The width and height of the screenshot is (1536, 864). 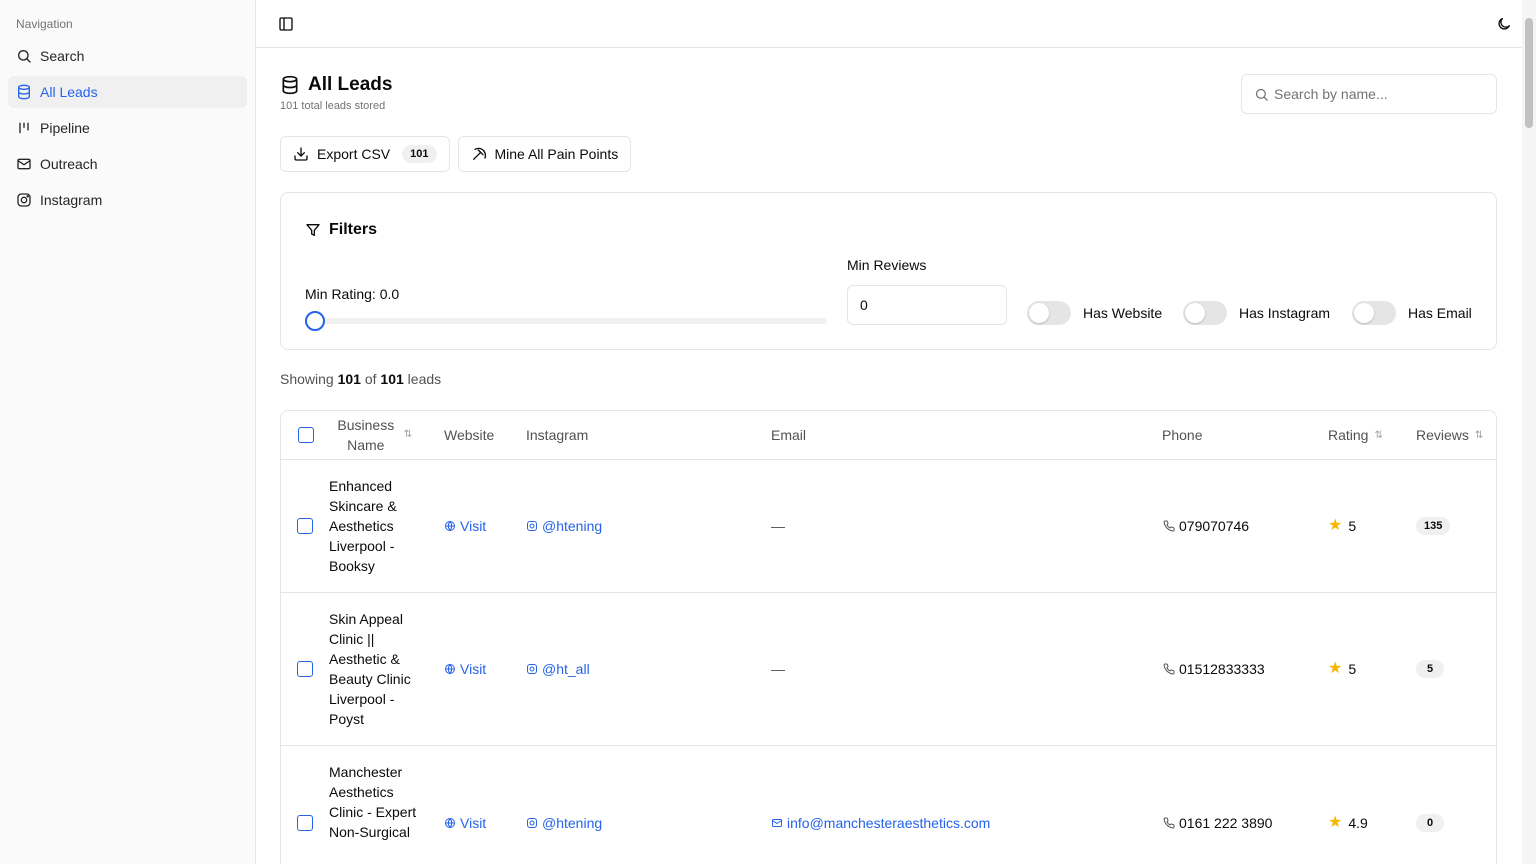 What do you see at coordinates (341, 230) in the screenshot?
I see `filters-title: Filters` at bounding box center [341, 230].